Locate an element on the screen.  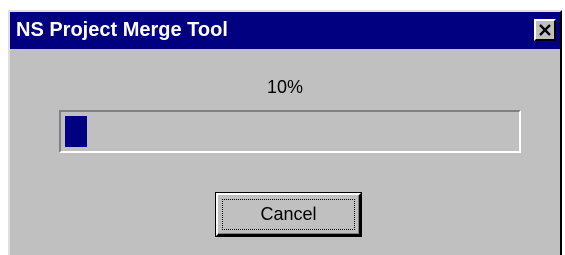
title-bar: NS Project Merge Tool is located at coordinates (285, 30).